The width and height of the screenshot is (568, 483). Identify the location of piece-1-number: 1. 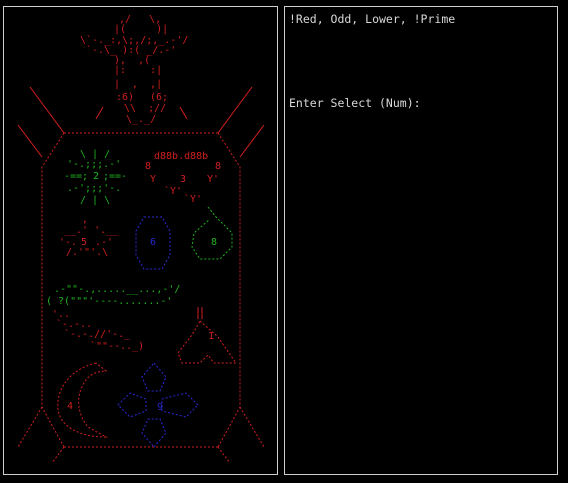
(211, 336).